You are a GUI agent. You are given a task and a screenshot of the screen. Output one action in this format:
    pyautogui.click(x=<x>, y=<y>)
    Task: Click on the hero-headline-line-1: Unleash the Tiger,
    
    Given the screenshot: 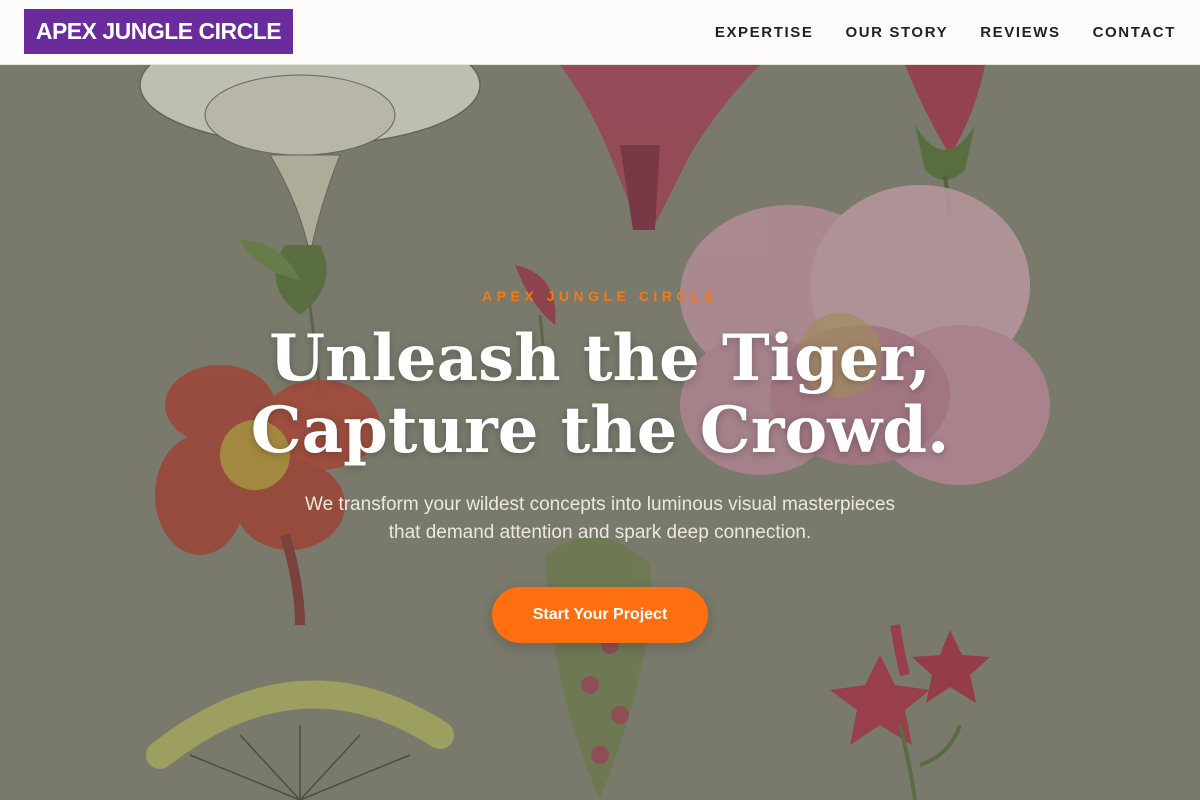 What is the action you would take?
    pyautogui.click(x=600, y=358)
    